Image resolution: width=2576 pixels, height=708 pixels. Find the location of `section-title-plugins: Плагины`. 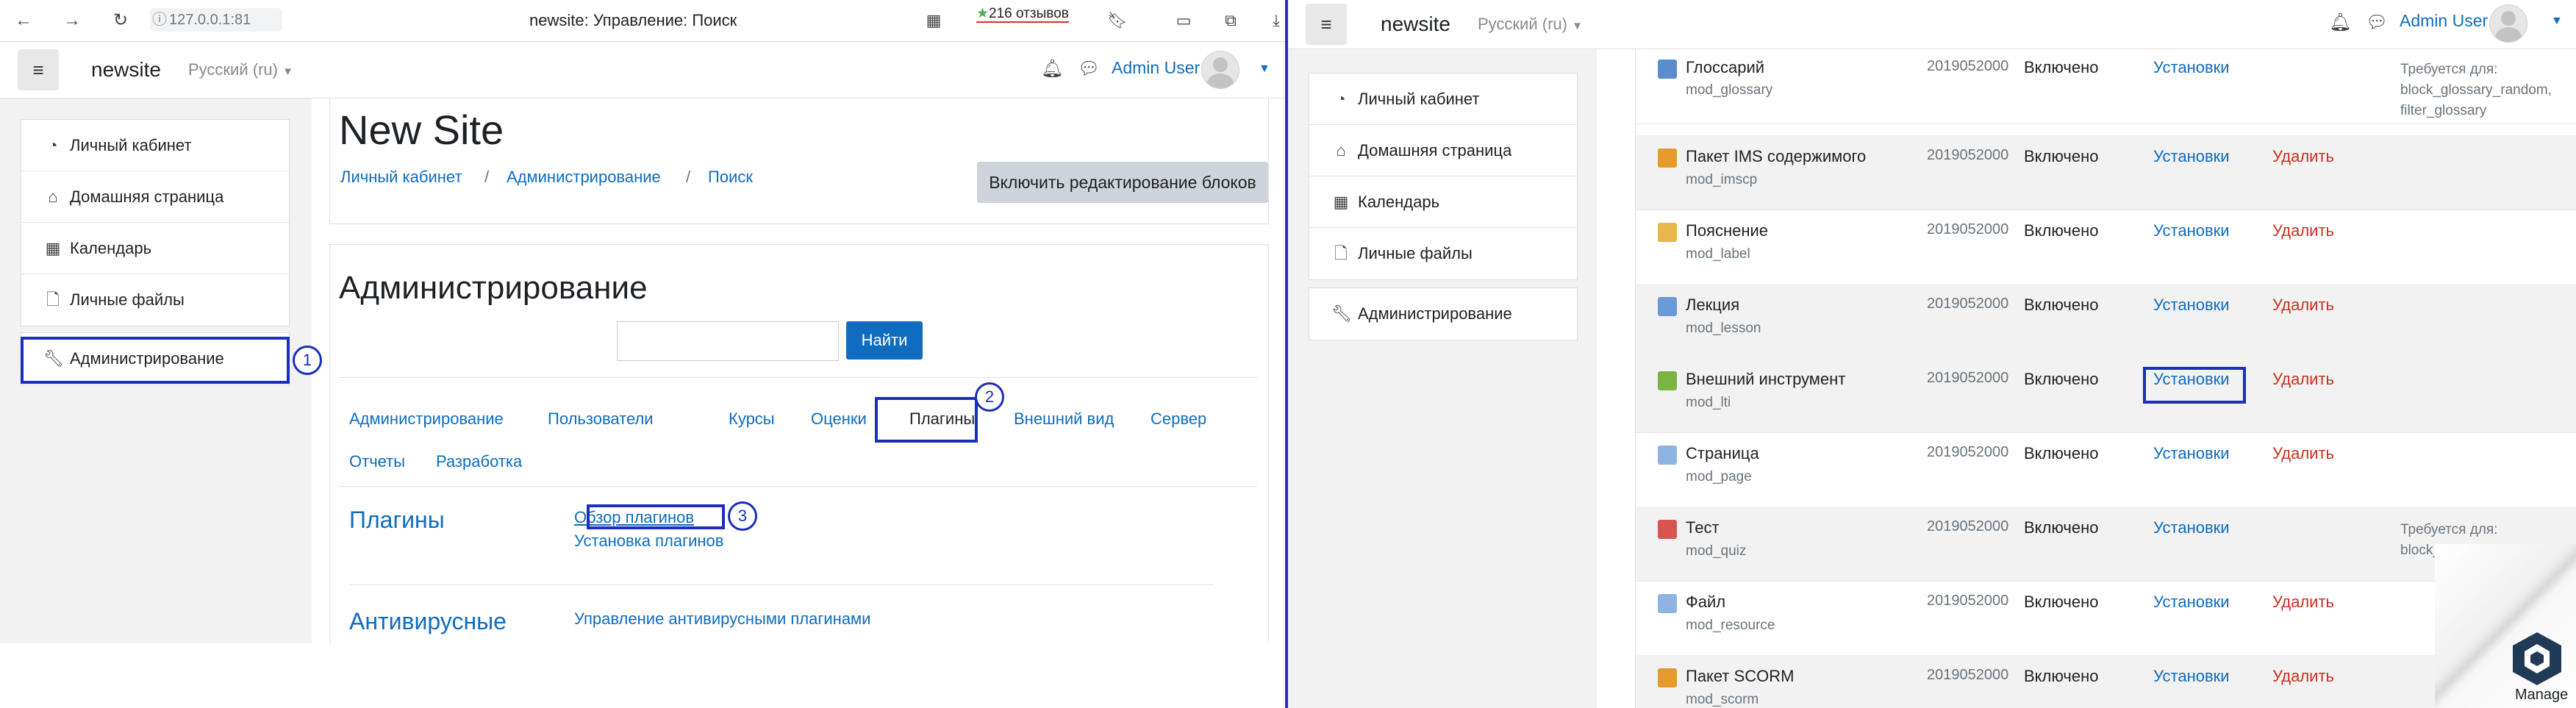

section-title-plugins: Плагины is located at coordinates (397, 520).